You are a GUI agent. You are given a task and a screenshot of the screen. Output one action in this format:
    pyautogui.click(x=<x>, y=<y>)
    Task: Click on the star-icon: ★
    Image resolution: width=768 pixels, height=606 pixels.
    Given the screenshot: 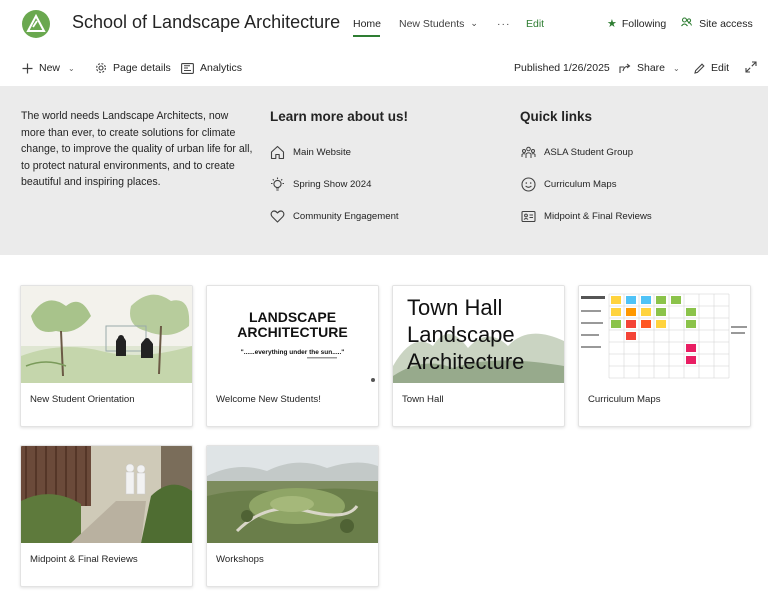 What is the action you would take?
    pyautogui.click(x=612, y=24)
    